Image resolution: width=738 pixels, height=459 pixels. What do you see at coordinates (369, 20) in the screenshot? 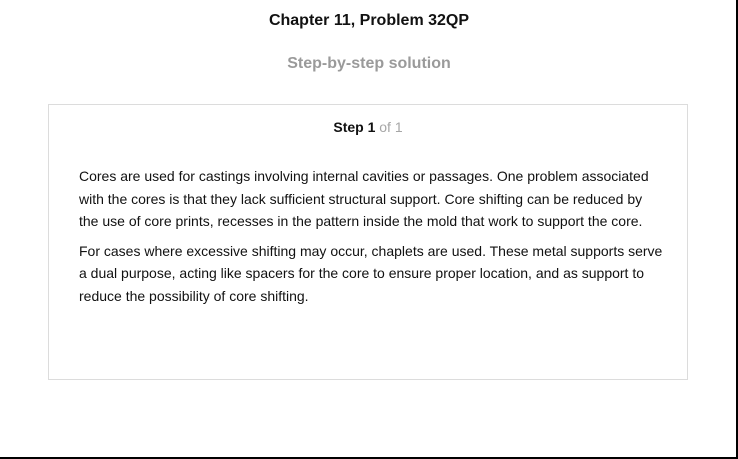
I see `page-title: Chapter 11, Problem 32QP` at bounding box center [369, 20].